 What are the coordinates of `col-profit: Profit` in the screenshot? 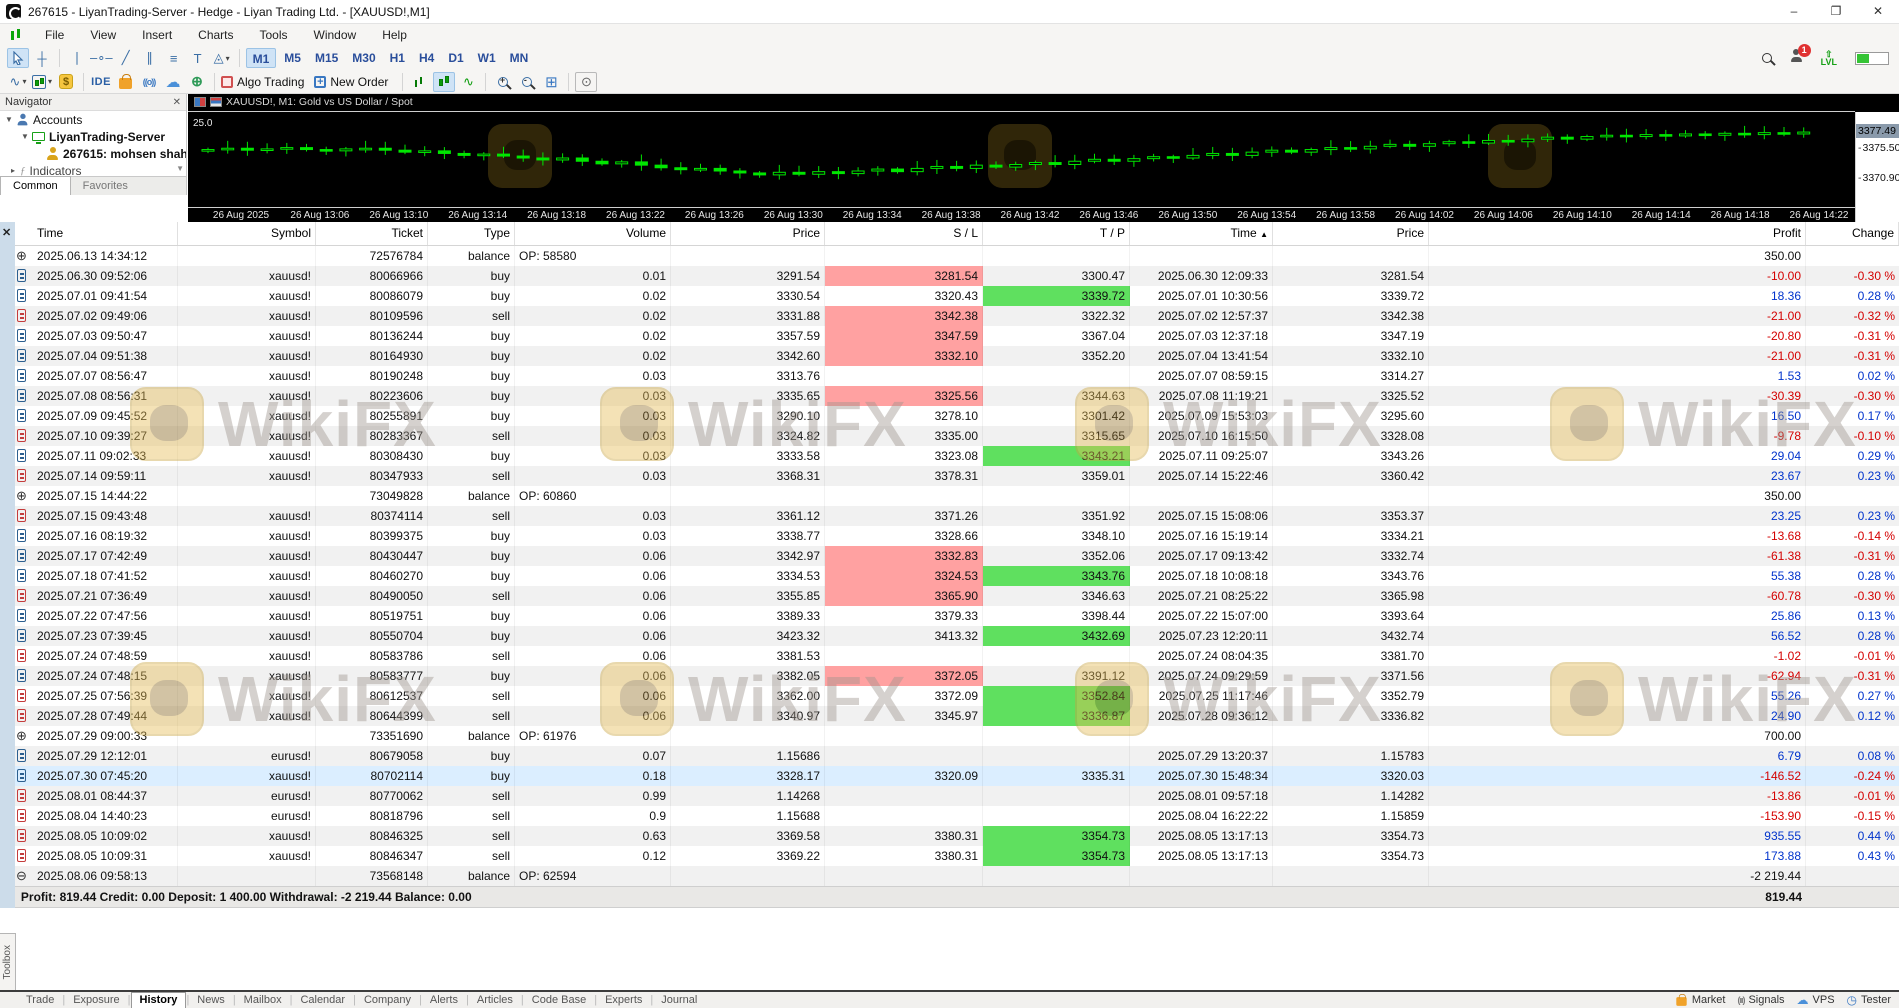 It's located at (1617, 233).